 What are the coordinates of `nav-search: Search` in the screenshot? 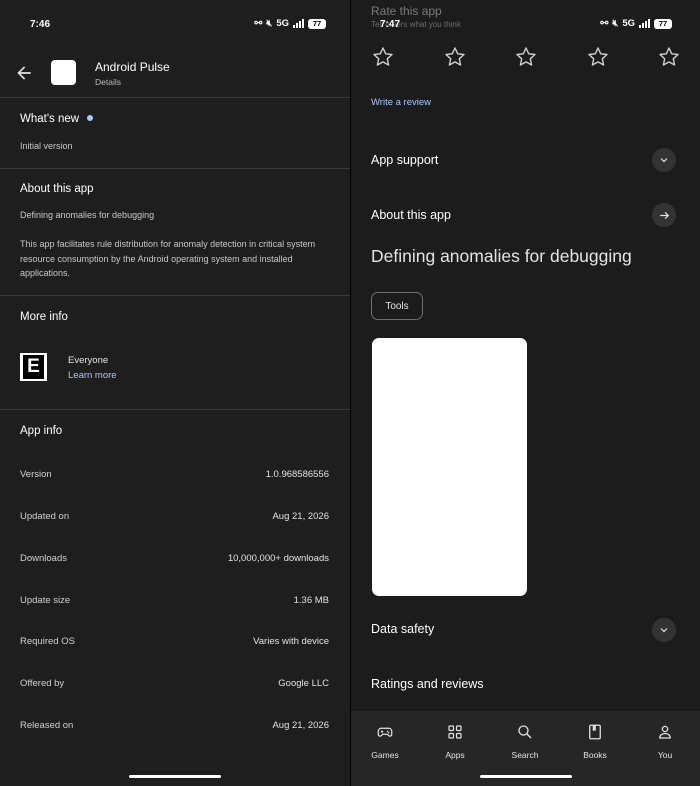 It's located at (525, 741).